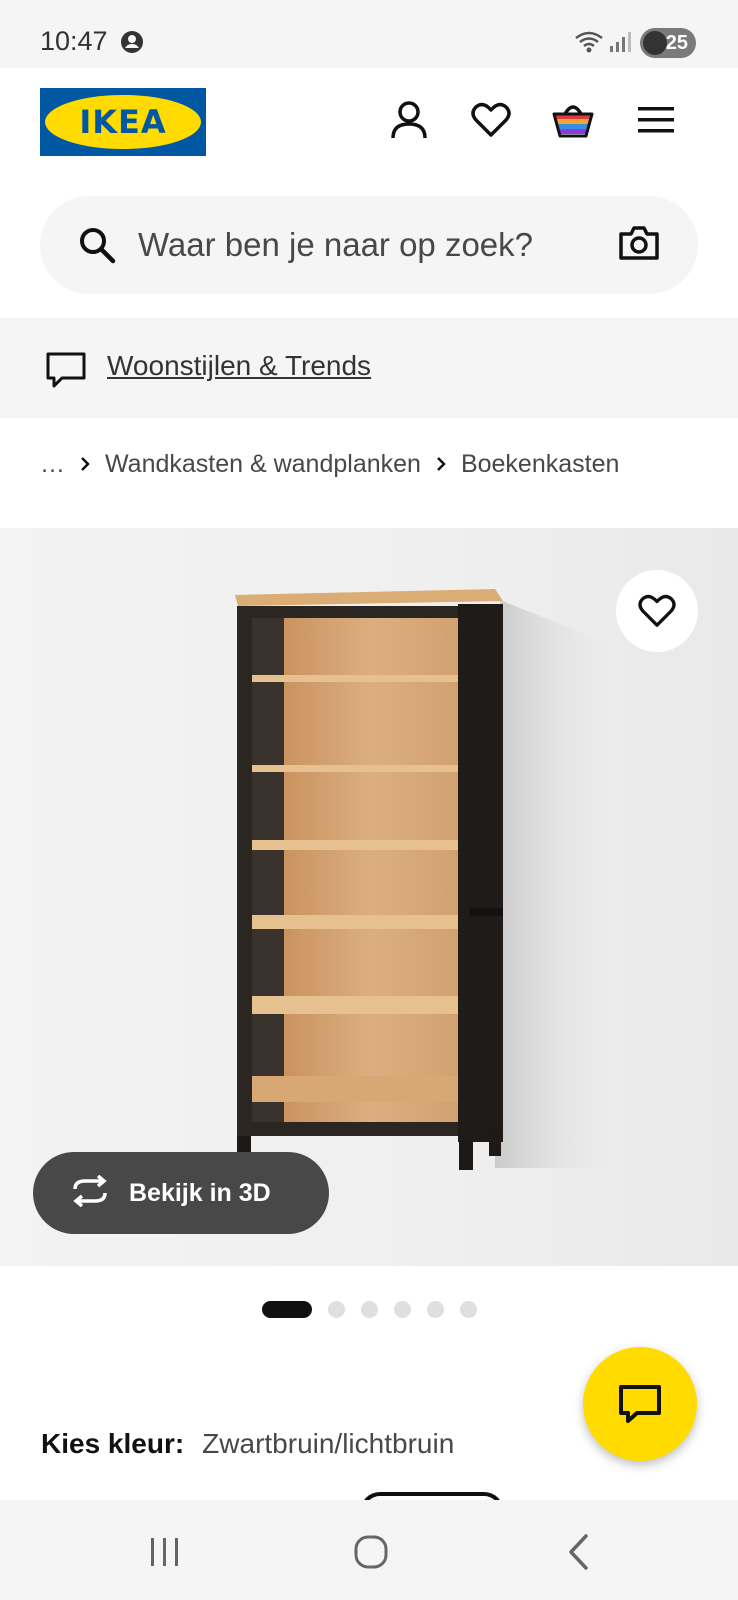 The height and width of the screenshot is (1600, 738). I want to click on promo-banner: Woonstijlen & Trends, so click(369, 368).